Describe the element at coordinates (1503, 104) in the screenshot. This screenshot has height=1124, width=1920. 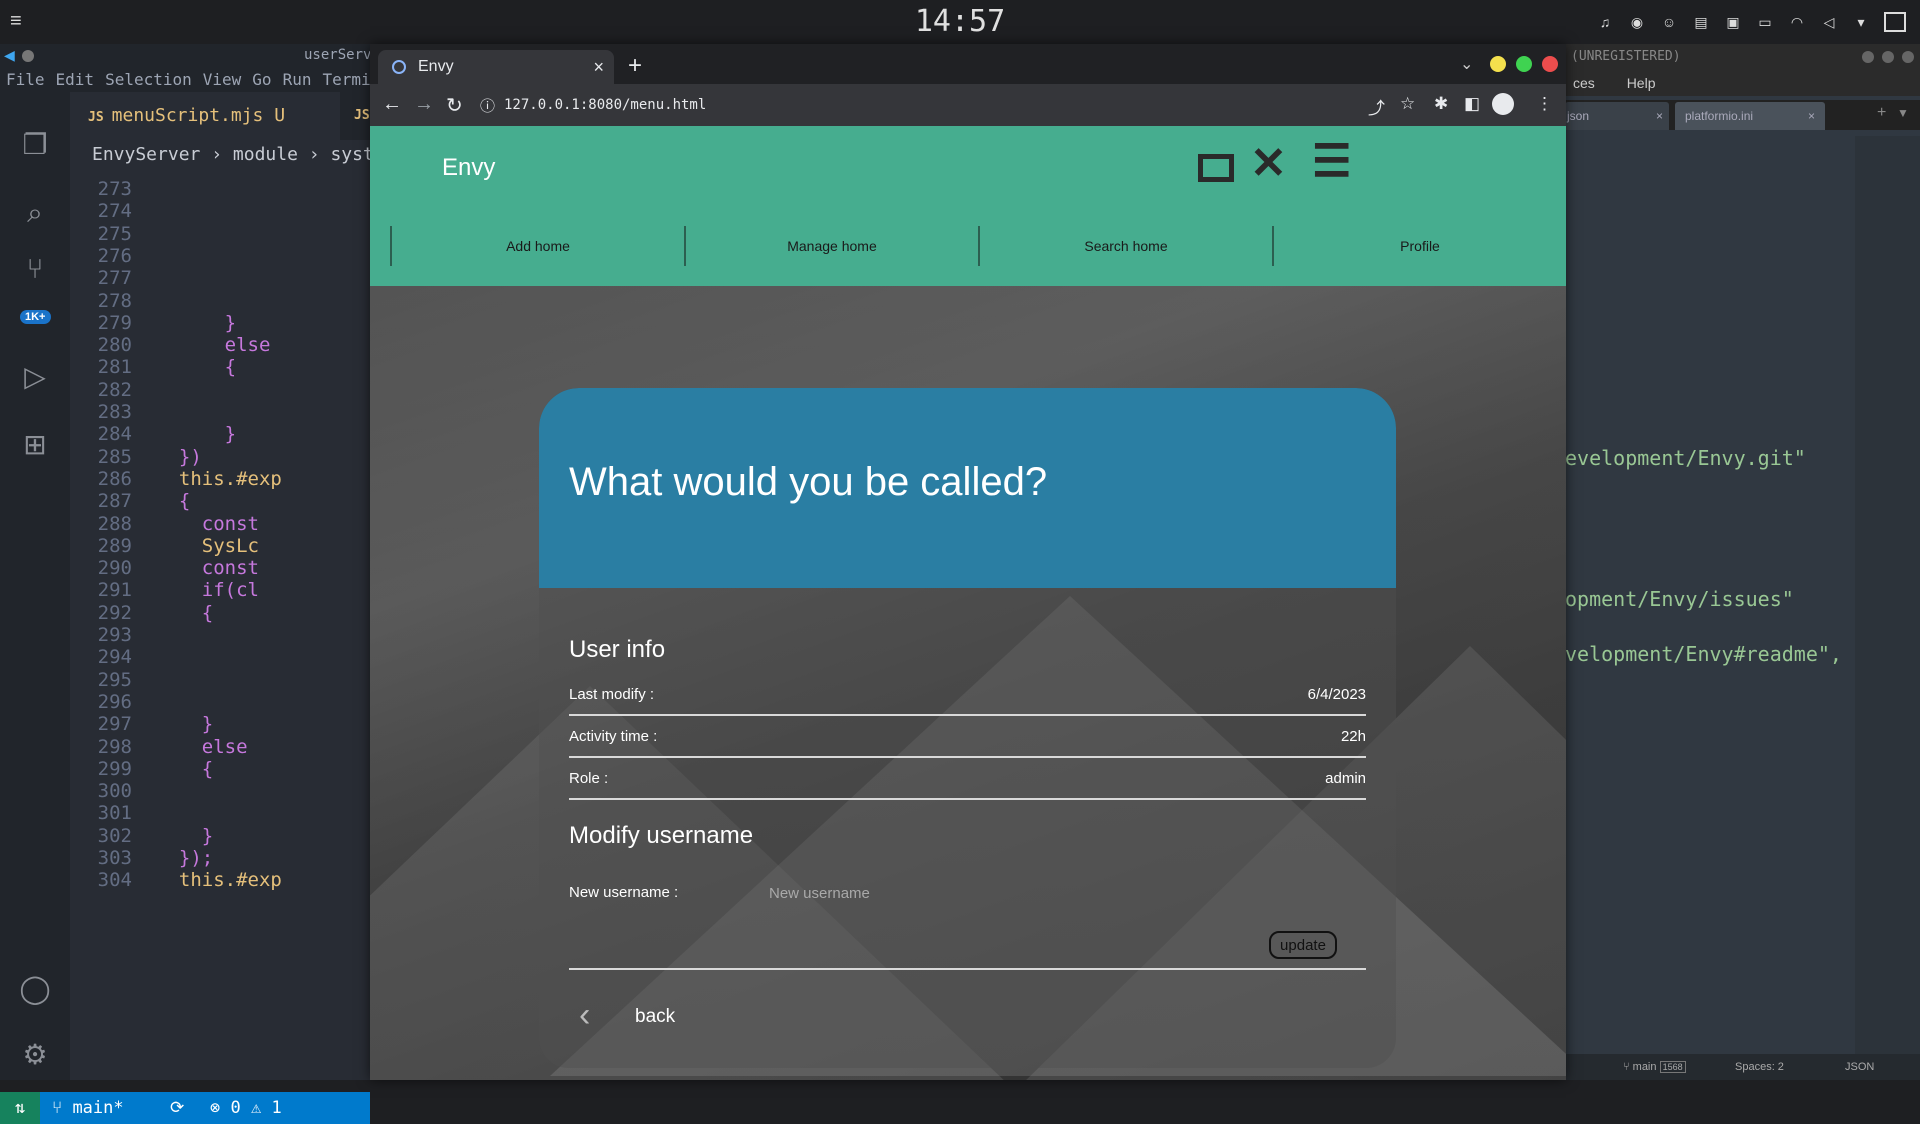
I see `profile-avatar-icon` at that location.